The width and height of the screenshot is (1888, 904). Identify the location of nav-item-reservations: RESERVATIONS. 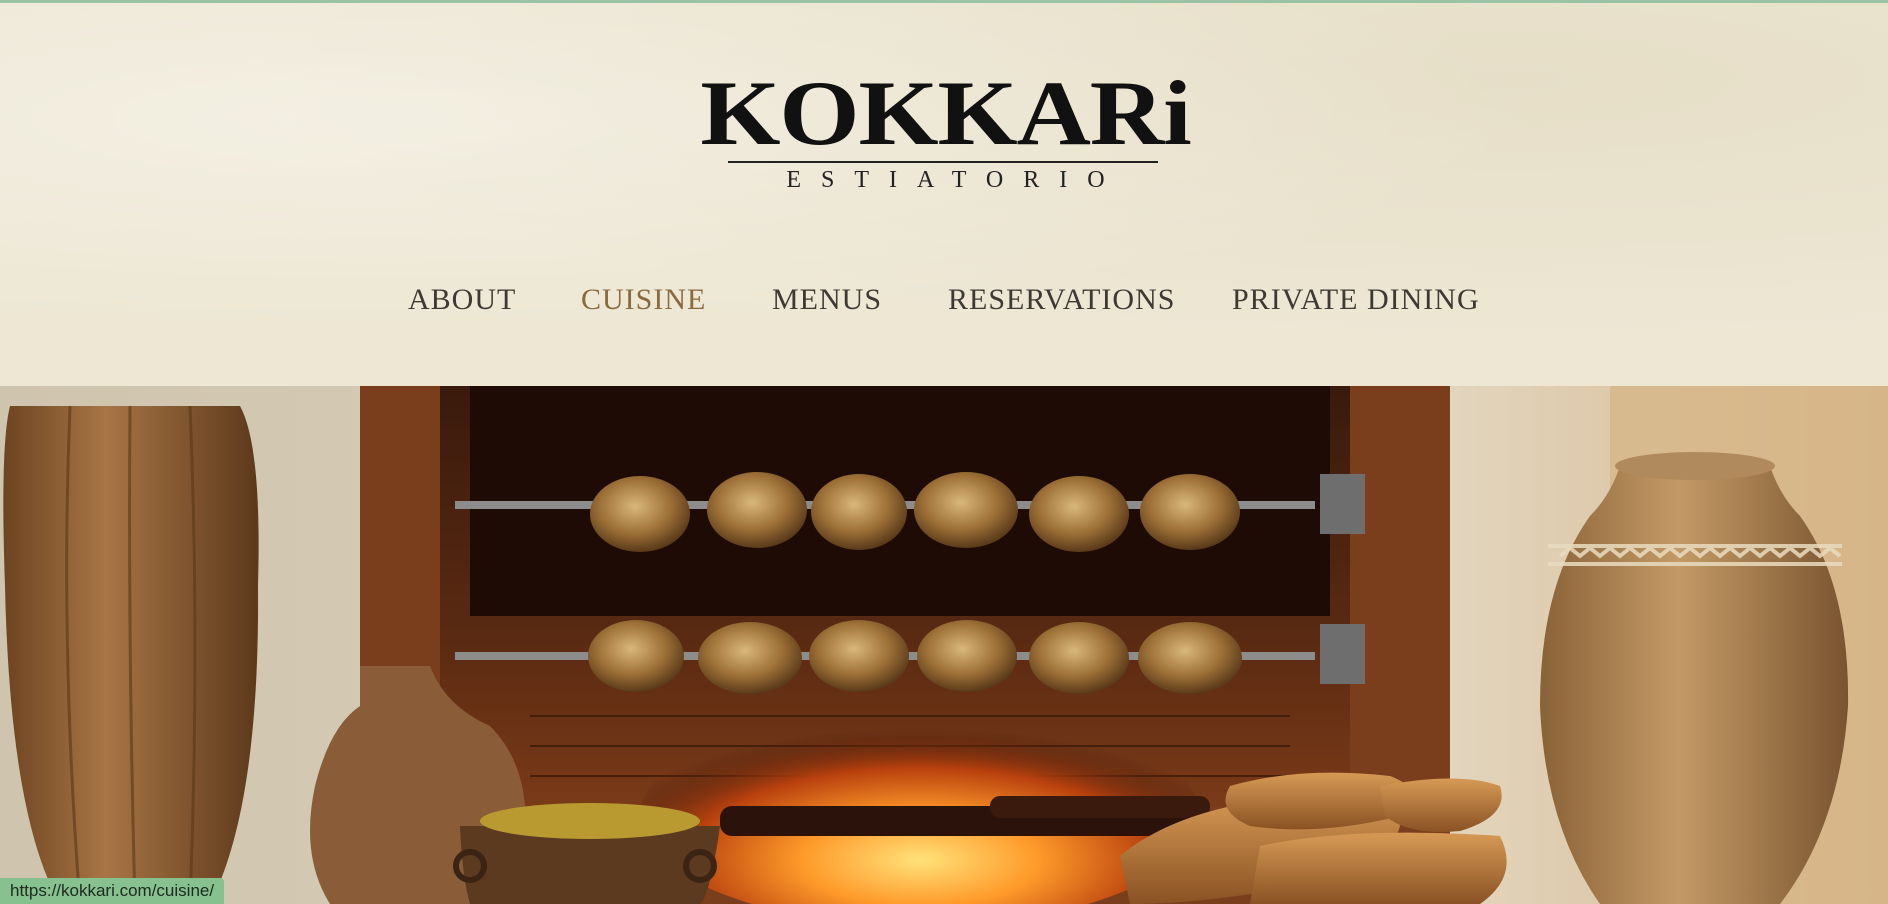
(1061, 300).